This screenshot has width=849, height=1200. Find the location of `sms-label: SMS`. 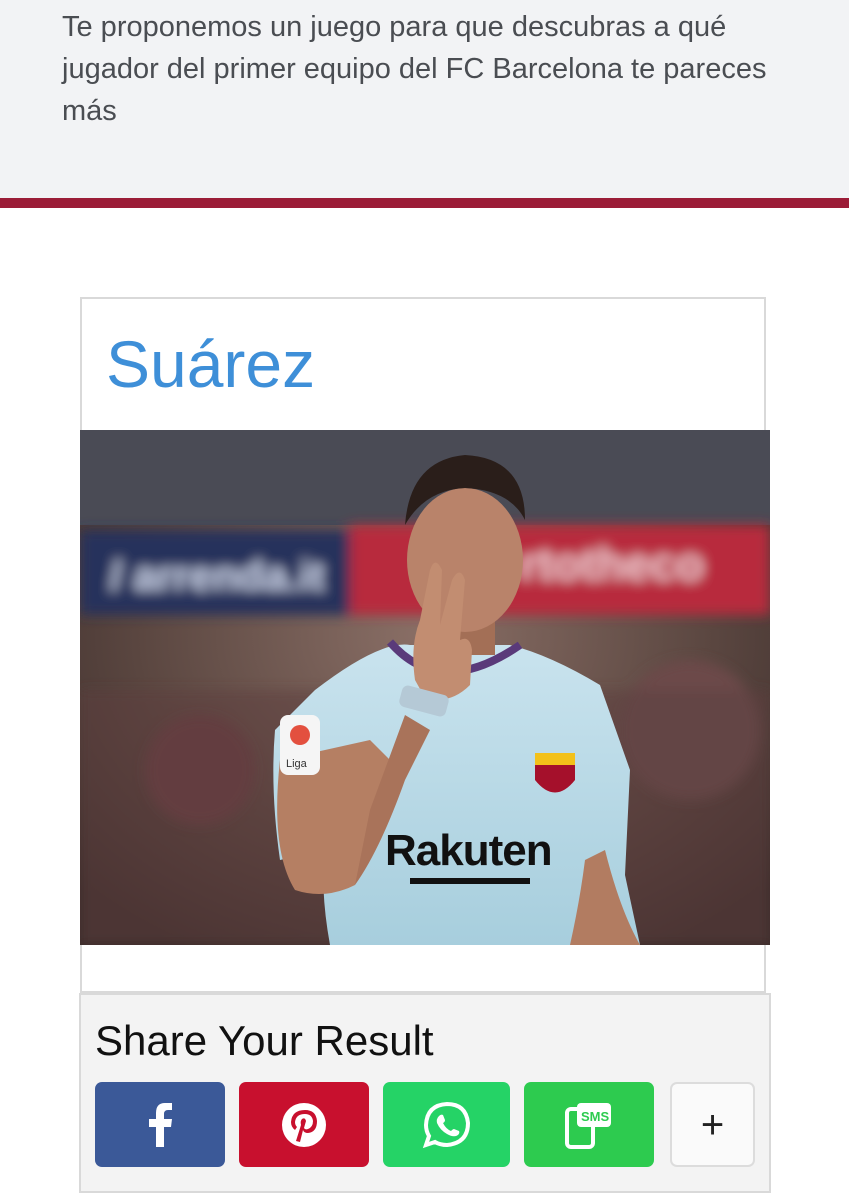

sms-label: SMS is located at coordinates (595, 1116).